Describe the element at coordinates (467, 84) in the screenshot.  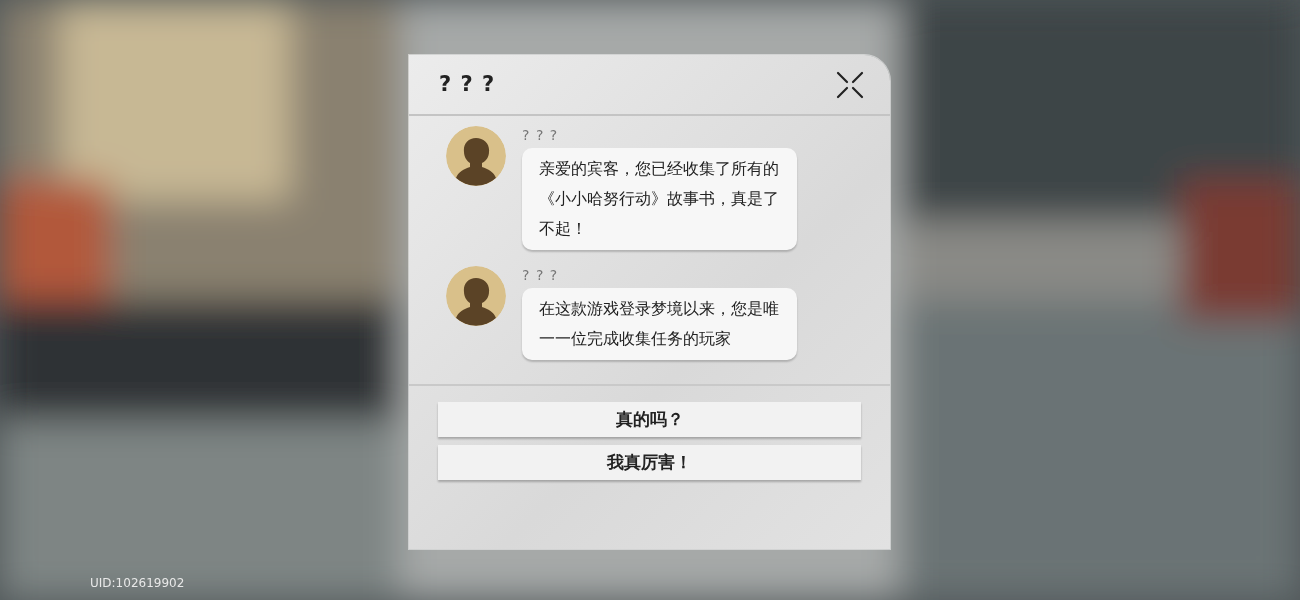
I see `dialog-title: ? ? ?` at that location.